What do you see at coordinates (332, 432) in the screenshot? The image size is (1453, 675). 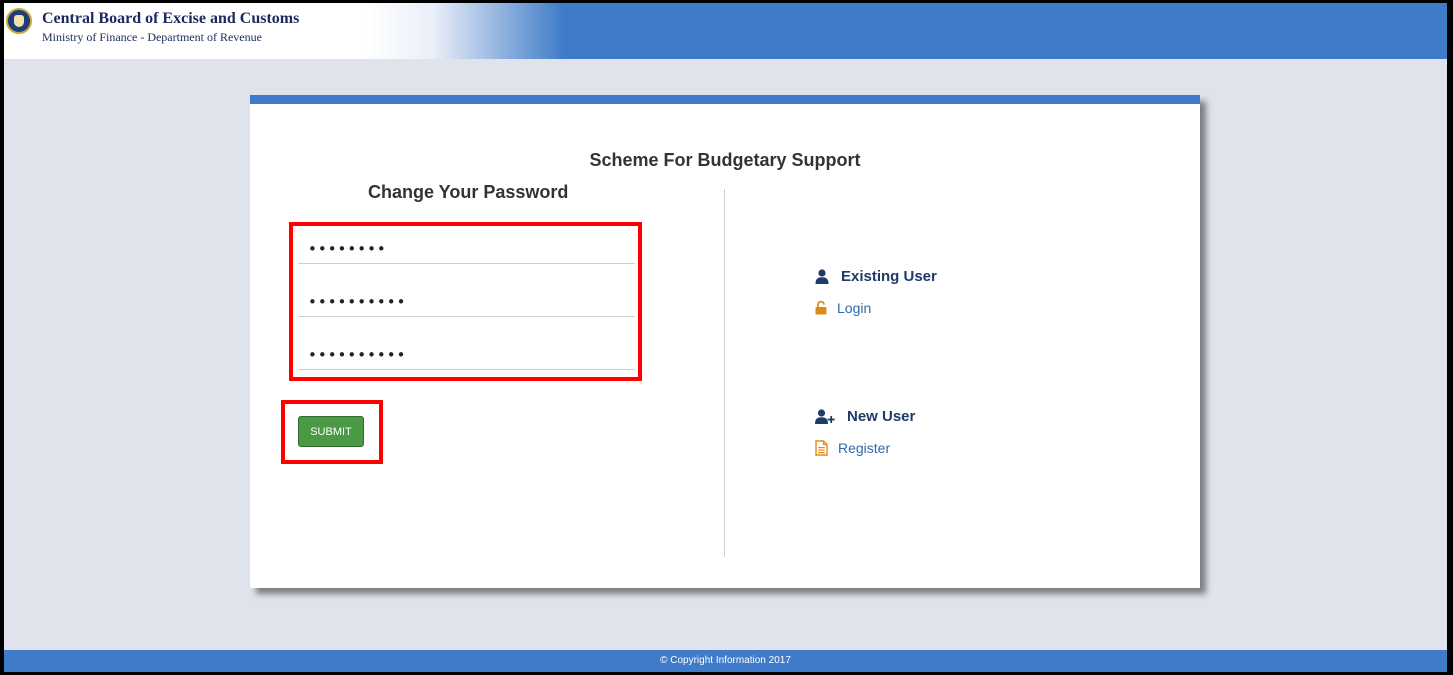 I see `submit-highlight` at bounding box center [332, 432].